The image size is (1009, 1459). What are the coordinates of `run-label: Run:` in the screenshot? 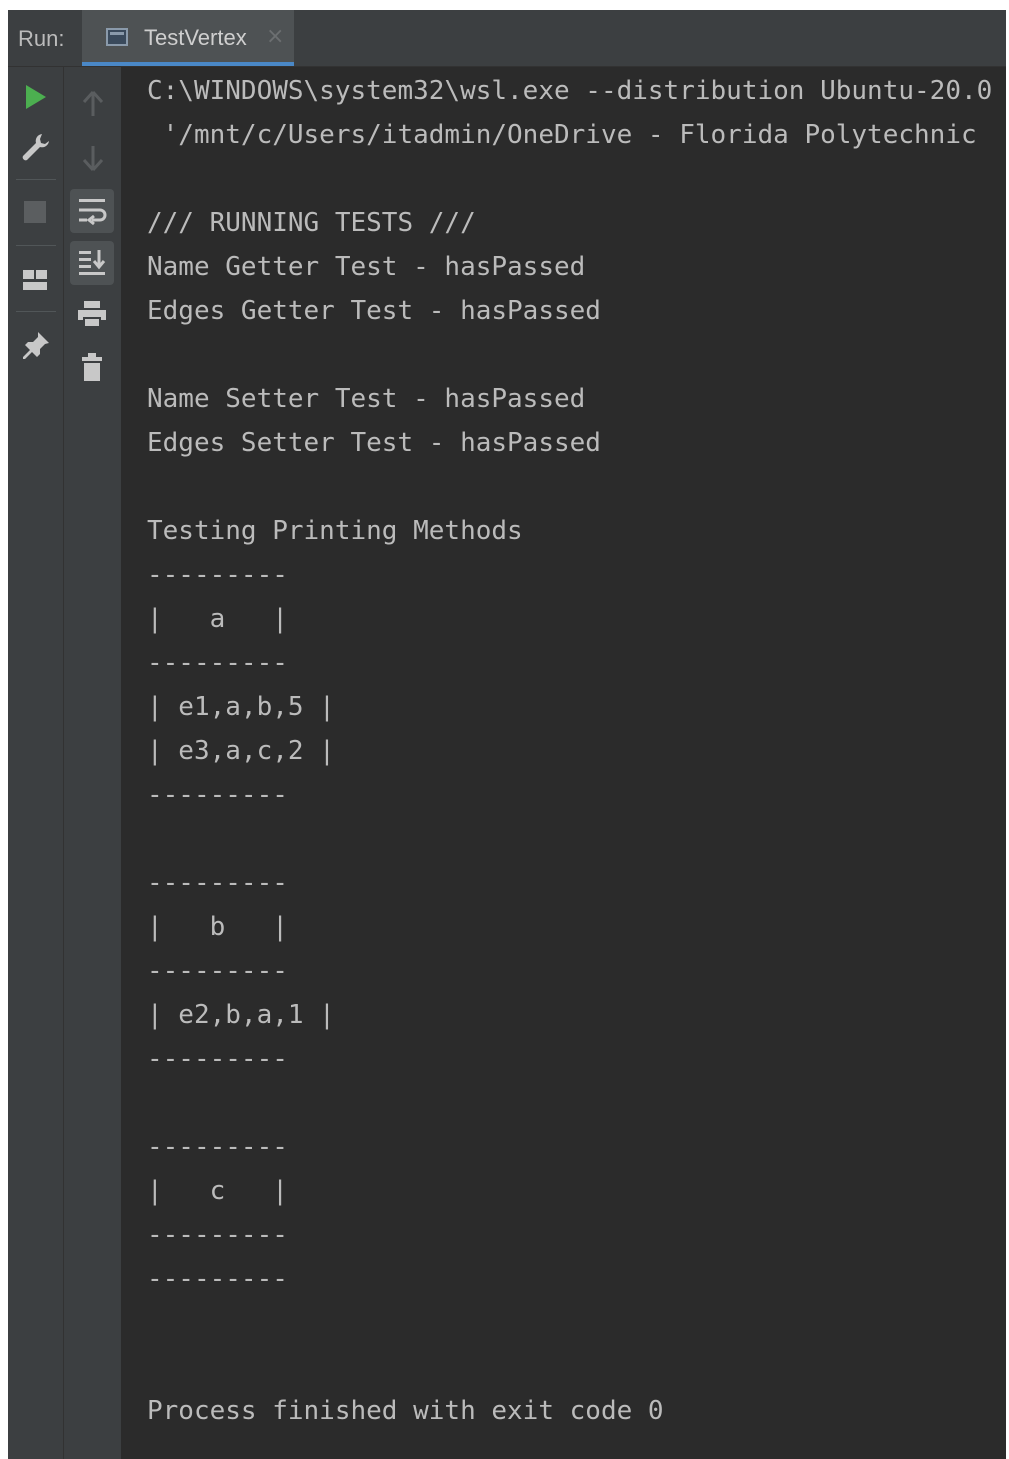 It's located at (41, 38).